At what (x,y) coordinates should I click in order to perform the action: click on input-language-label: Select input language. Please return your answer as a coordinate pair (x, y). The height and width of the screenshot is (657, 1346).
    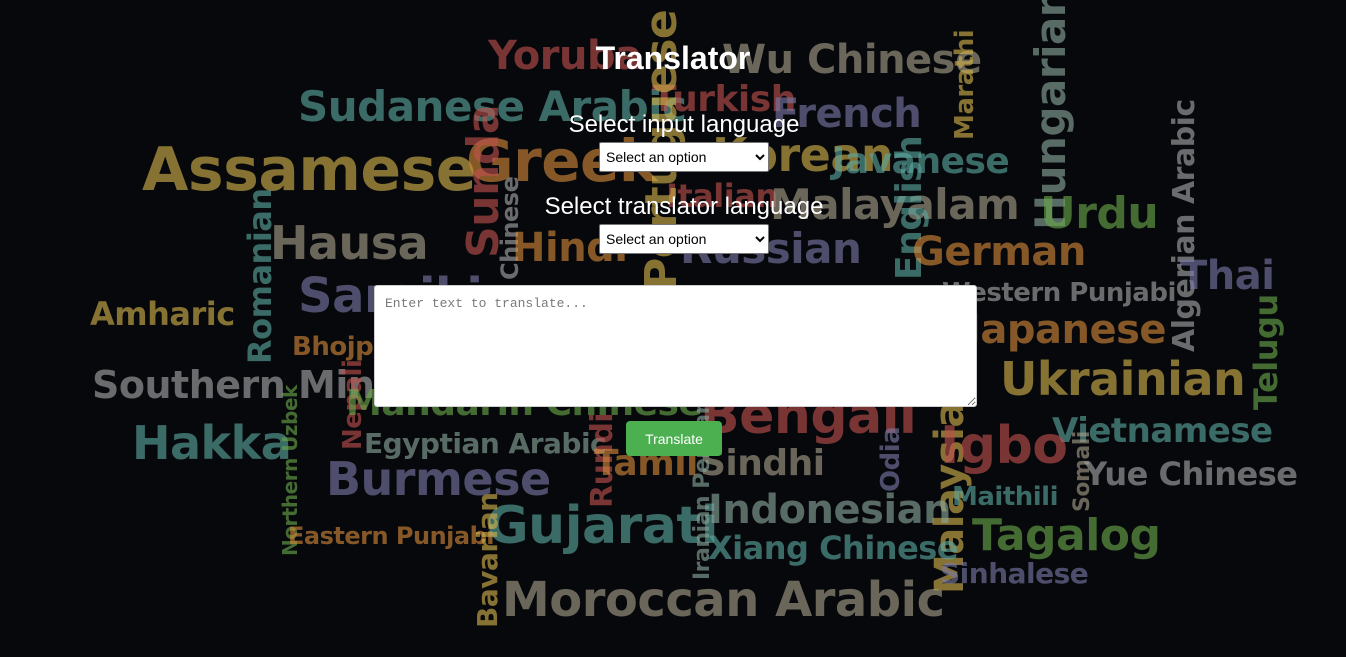
    Looking at the image, I should click on (684, 124).